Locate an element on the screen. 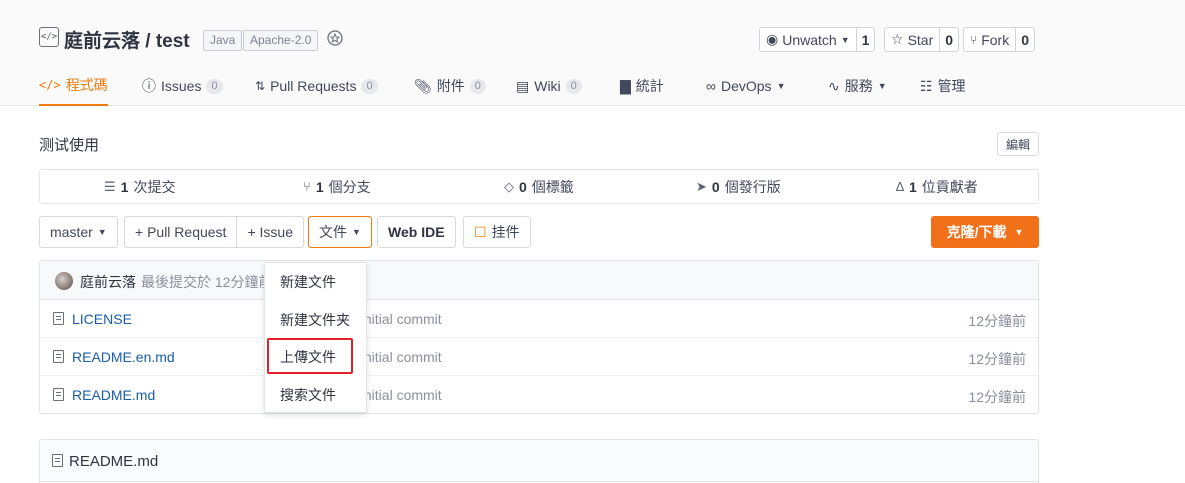 This screenshot has height=483, width=1185. menu-item-new-folder: 新建文件夹 is located at coordinates (315, 320).